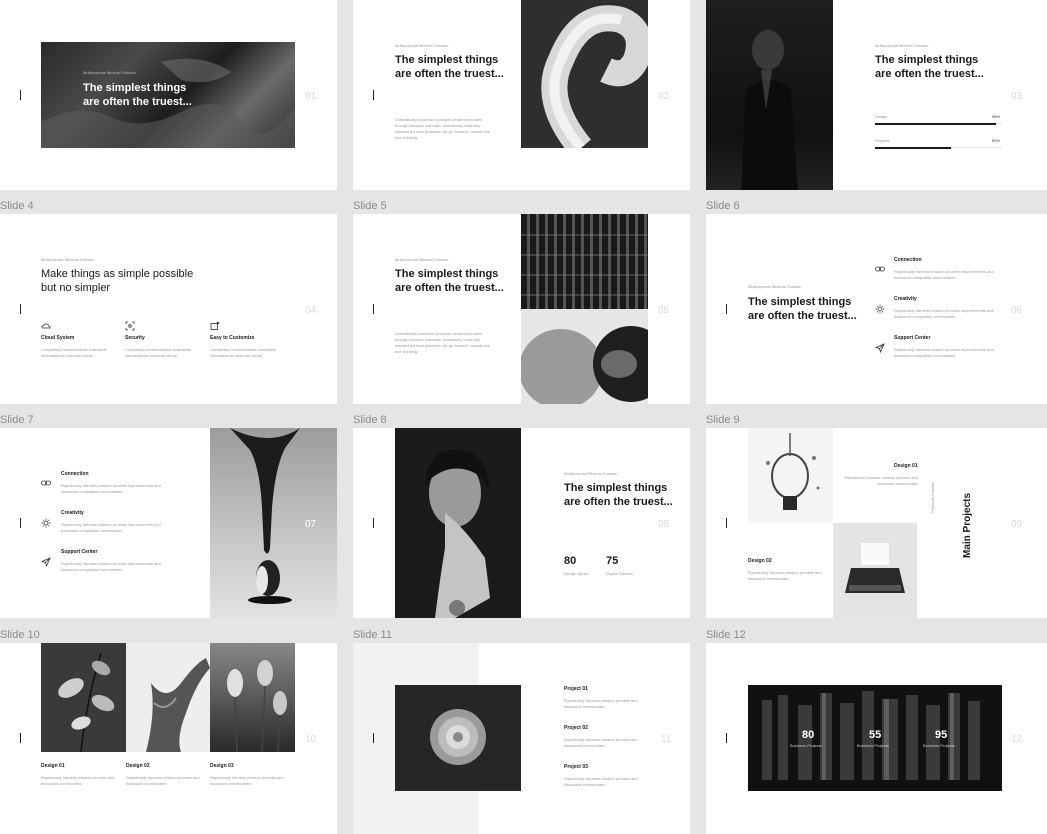 The image size is (1047, 834). What do you see at coordinates (215, 325) in the screenshot?
I see `customize-icon` at bounding box center [215, 325].